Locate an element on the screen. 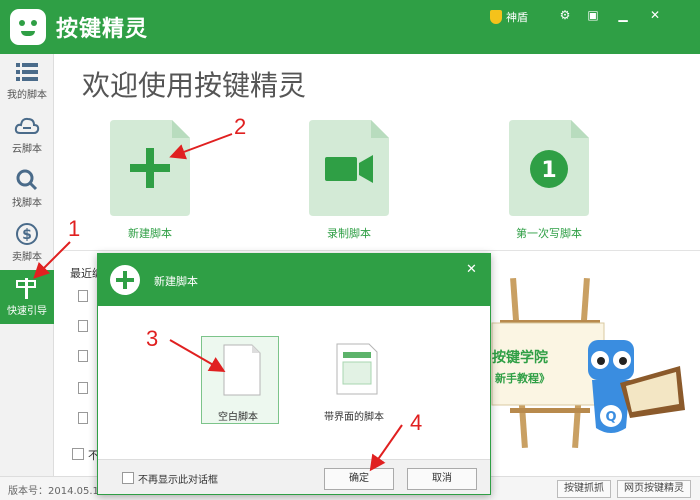  annotation-number: 2 is located at coordinates (240, 126).